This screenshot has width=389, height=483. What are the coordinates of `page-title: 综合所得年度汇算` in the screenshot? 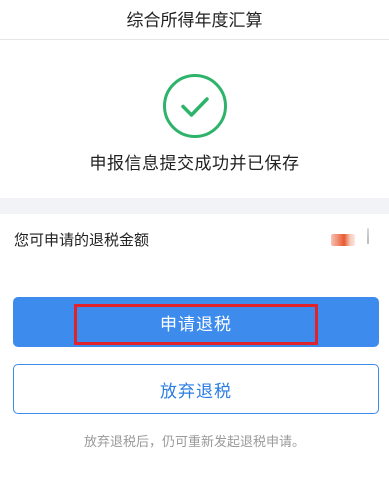 It's located at (194, 21).